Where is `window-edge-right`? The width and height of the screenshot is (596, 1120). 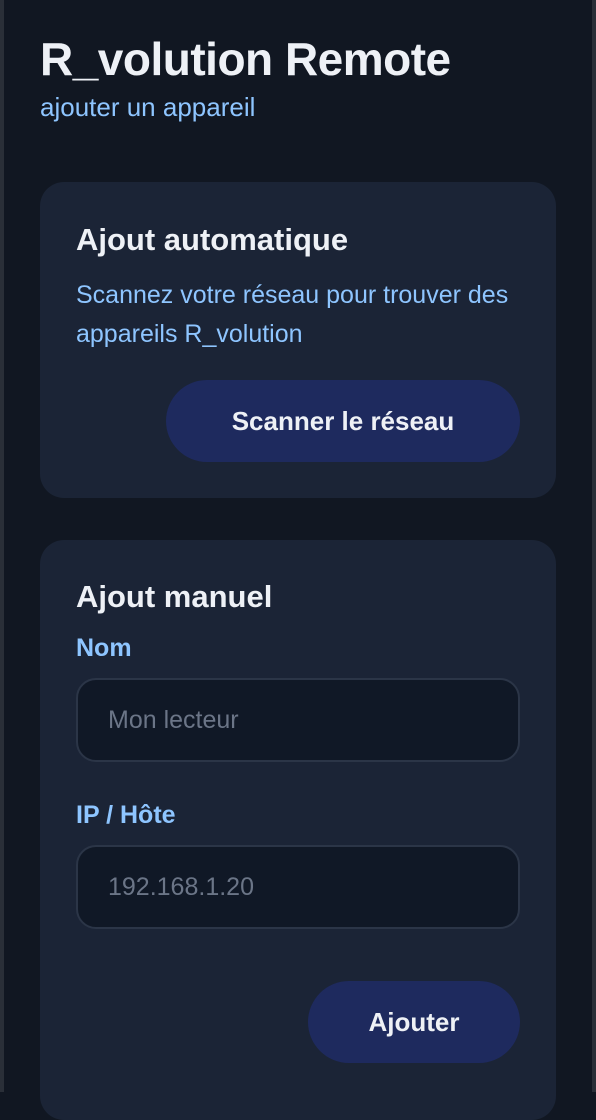
window-edge-right is located at coordinates (594, 546).